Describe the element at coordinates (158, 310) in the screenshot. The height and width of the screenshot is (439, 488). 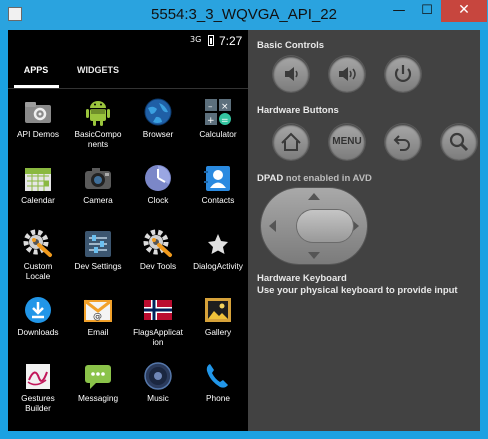
I see `norway-flag-icon` at that location.